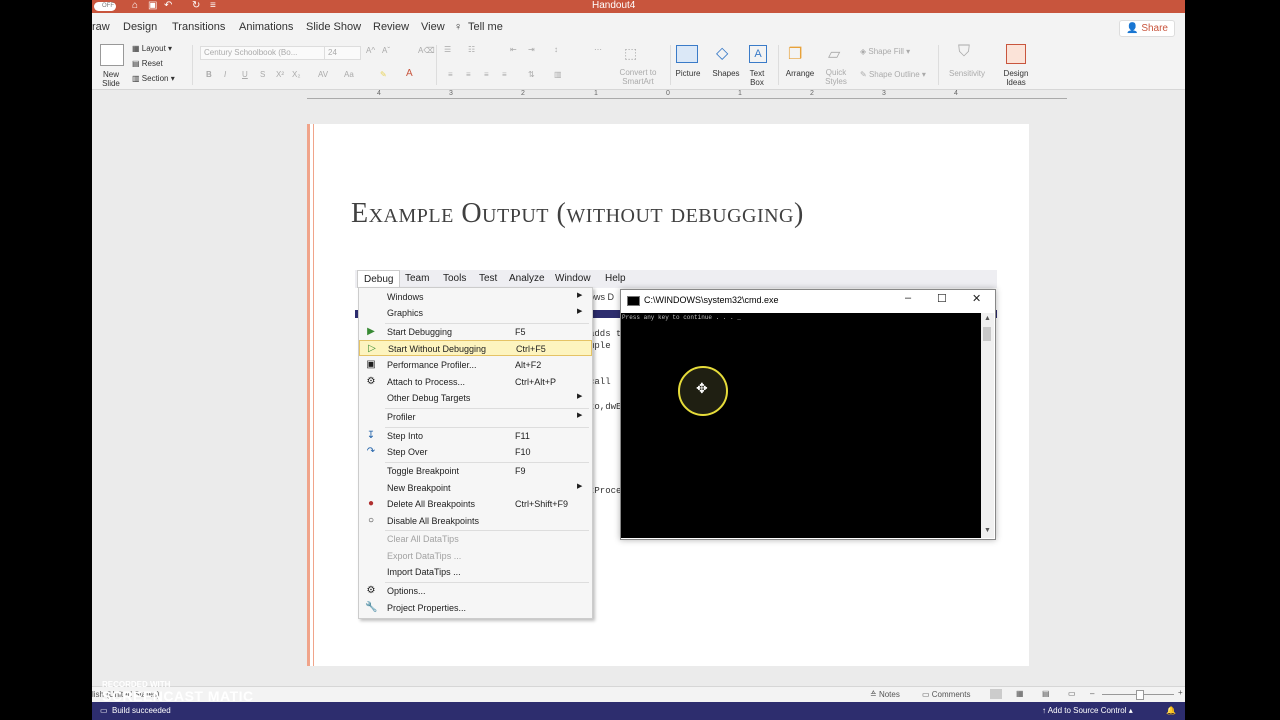 The width and height of the screenshot is (1280, 720). Describe the element at coordinates (885, 51) in the screenshot. I see `shape-fill-button: ◈ Shape Fill ▾` at that location.